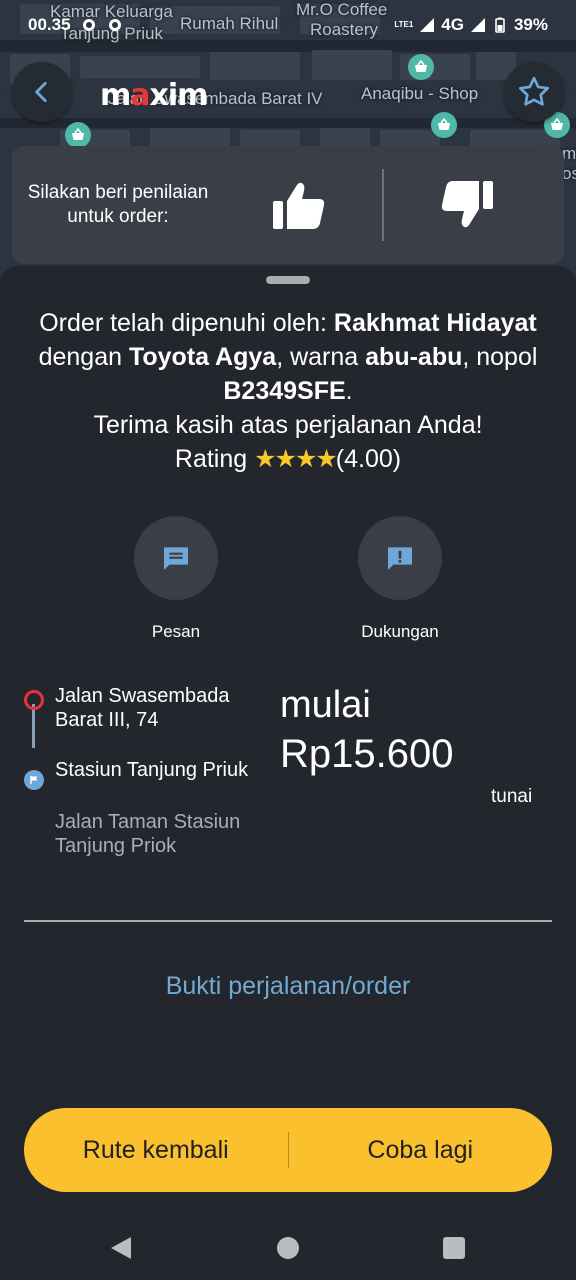 The image size is (576, 1280). What do you see at coordinates (288, 986) in the screenshot?
I see `trip-proof-link: Bukti perjalanan/order` at bounding box center [288, 986].